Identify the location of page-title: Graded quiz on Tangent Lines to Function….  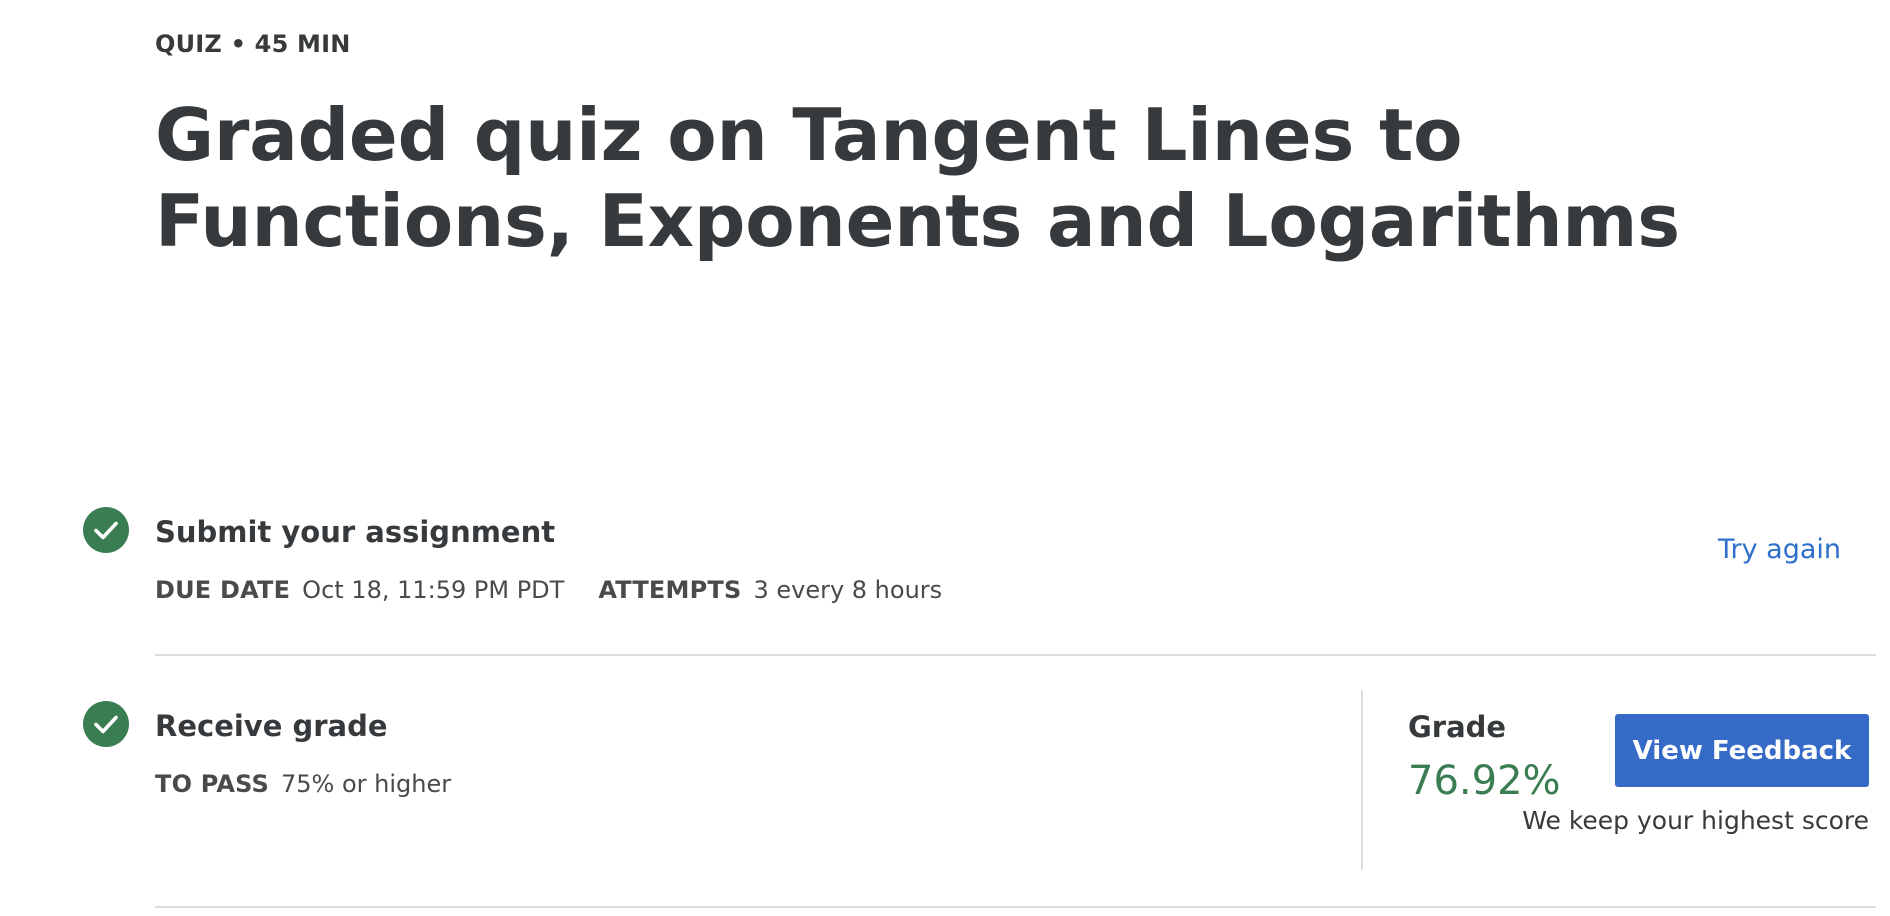
(917, 178).